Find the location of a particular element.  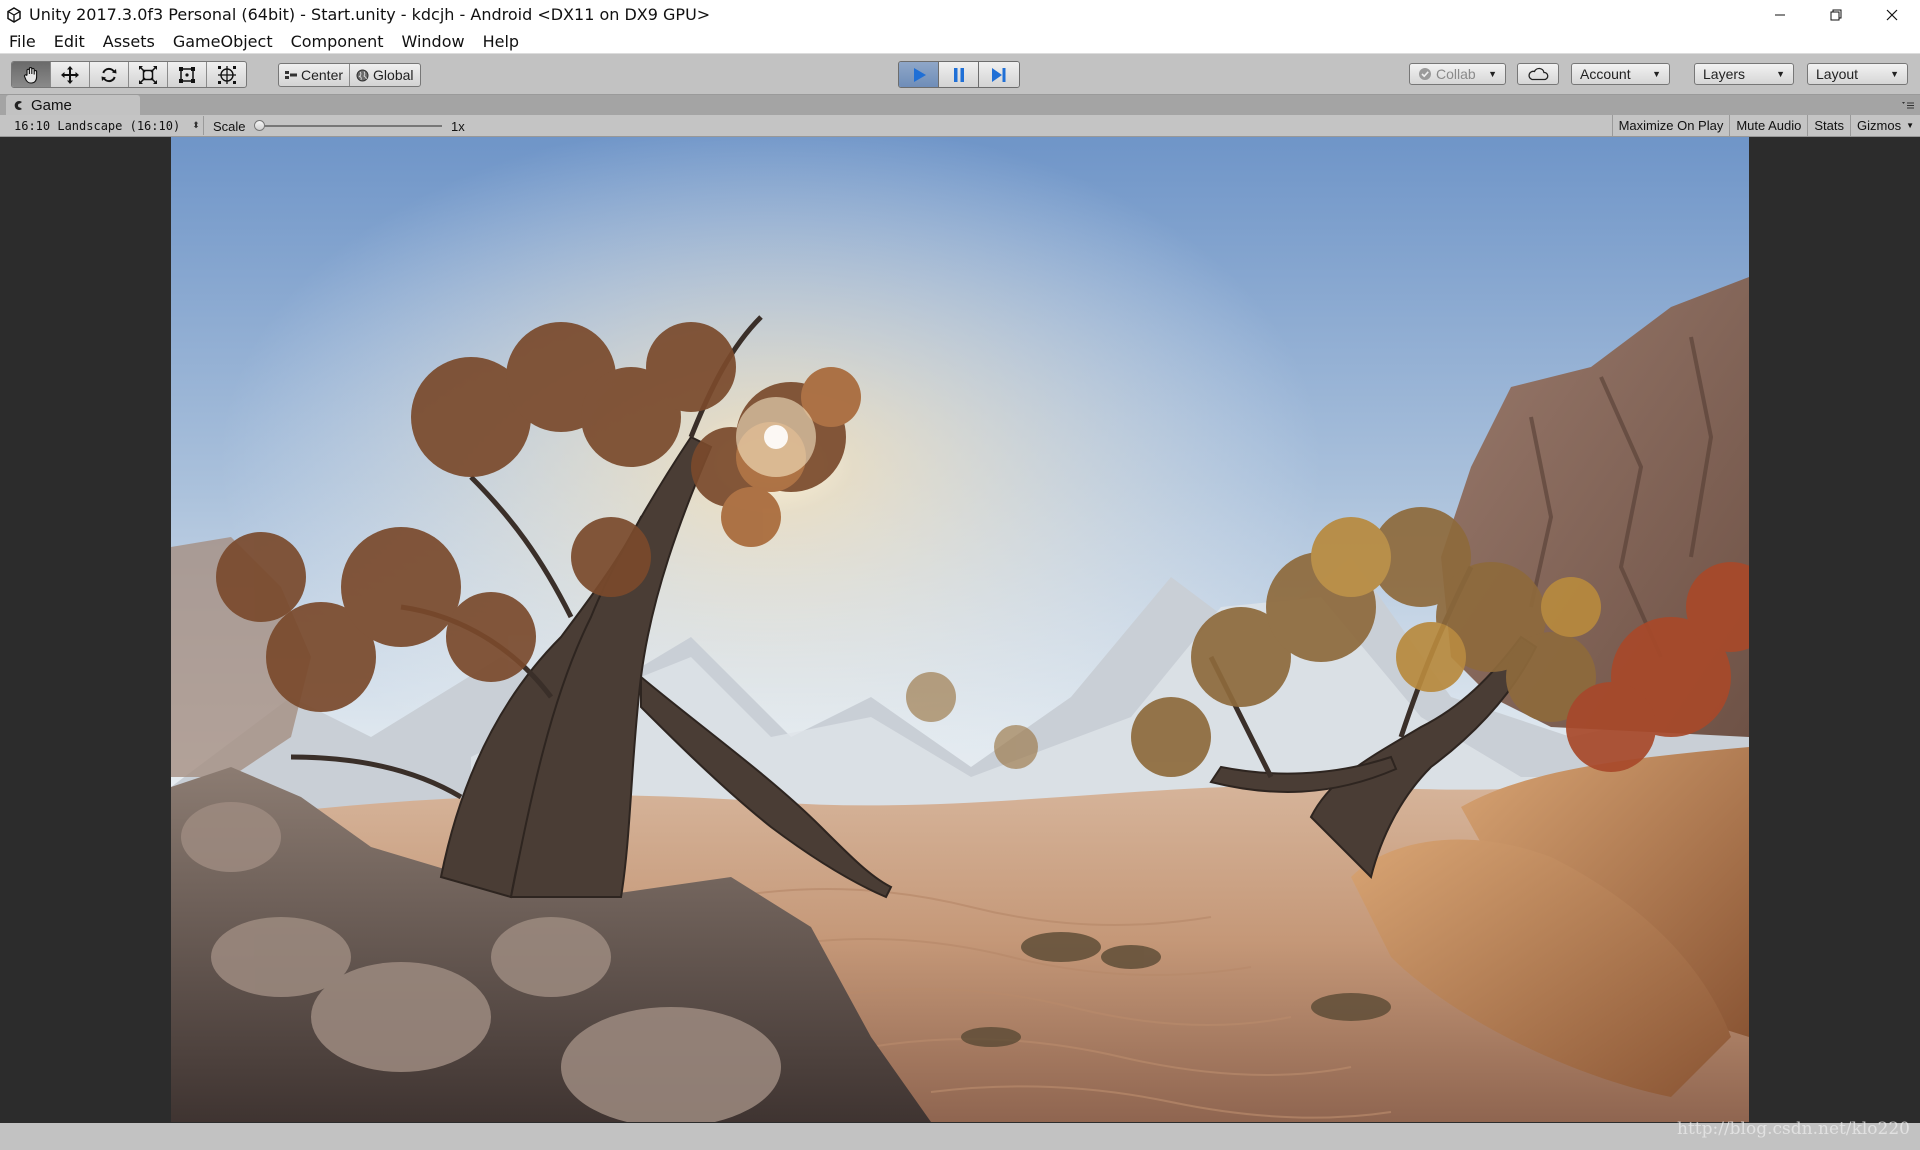

transform-tools is located at coordinates (129, 74).